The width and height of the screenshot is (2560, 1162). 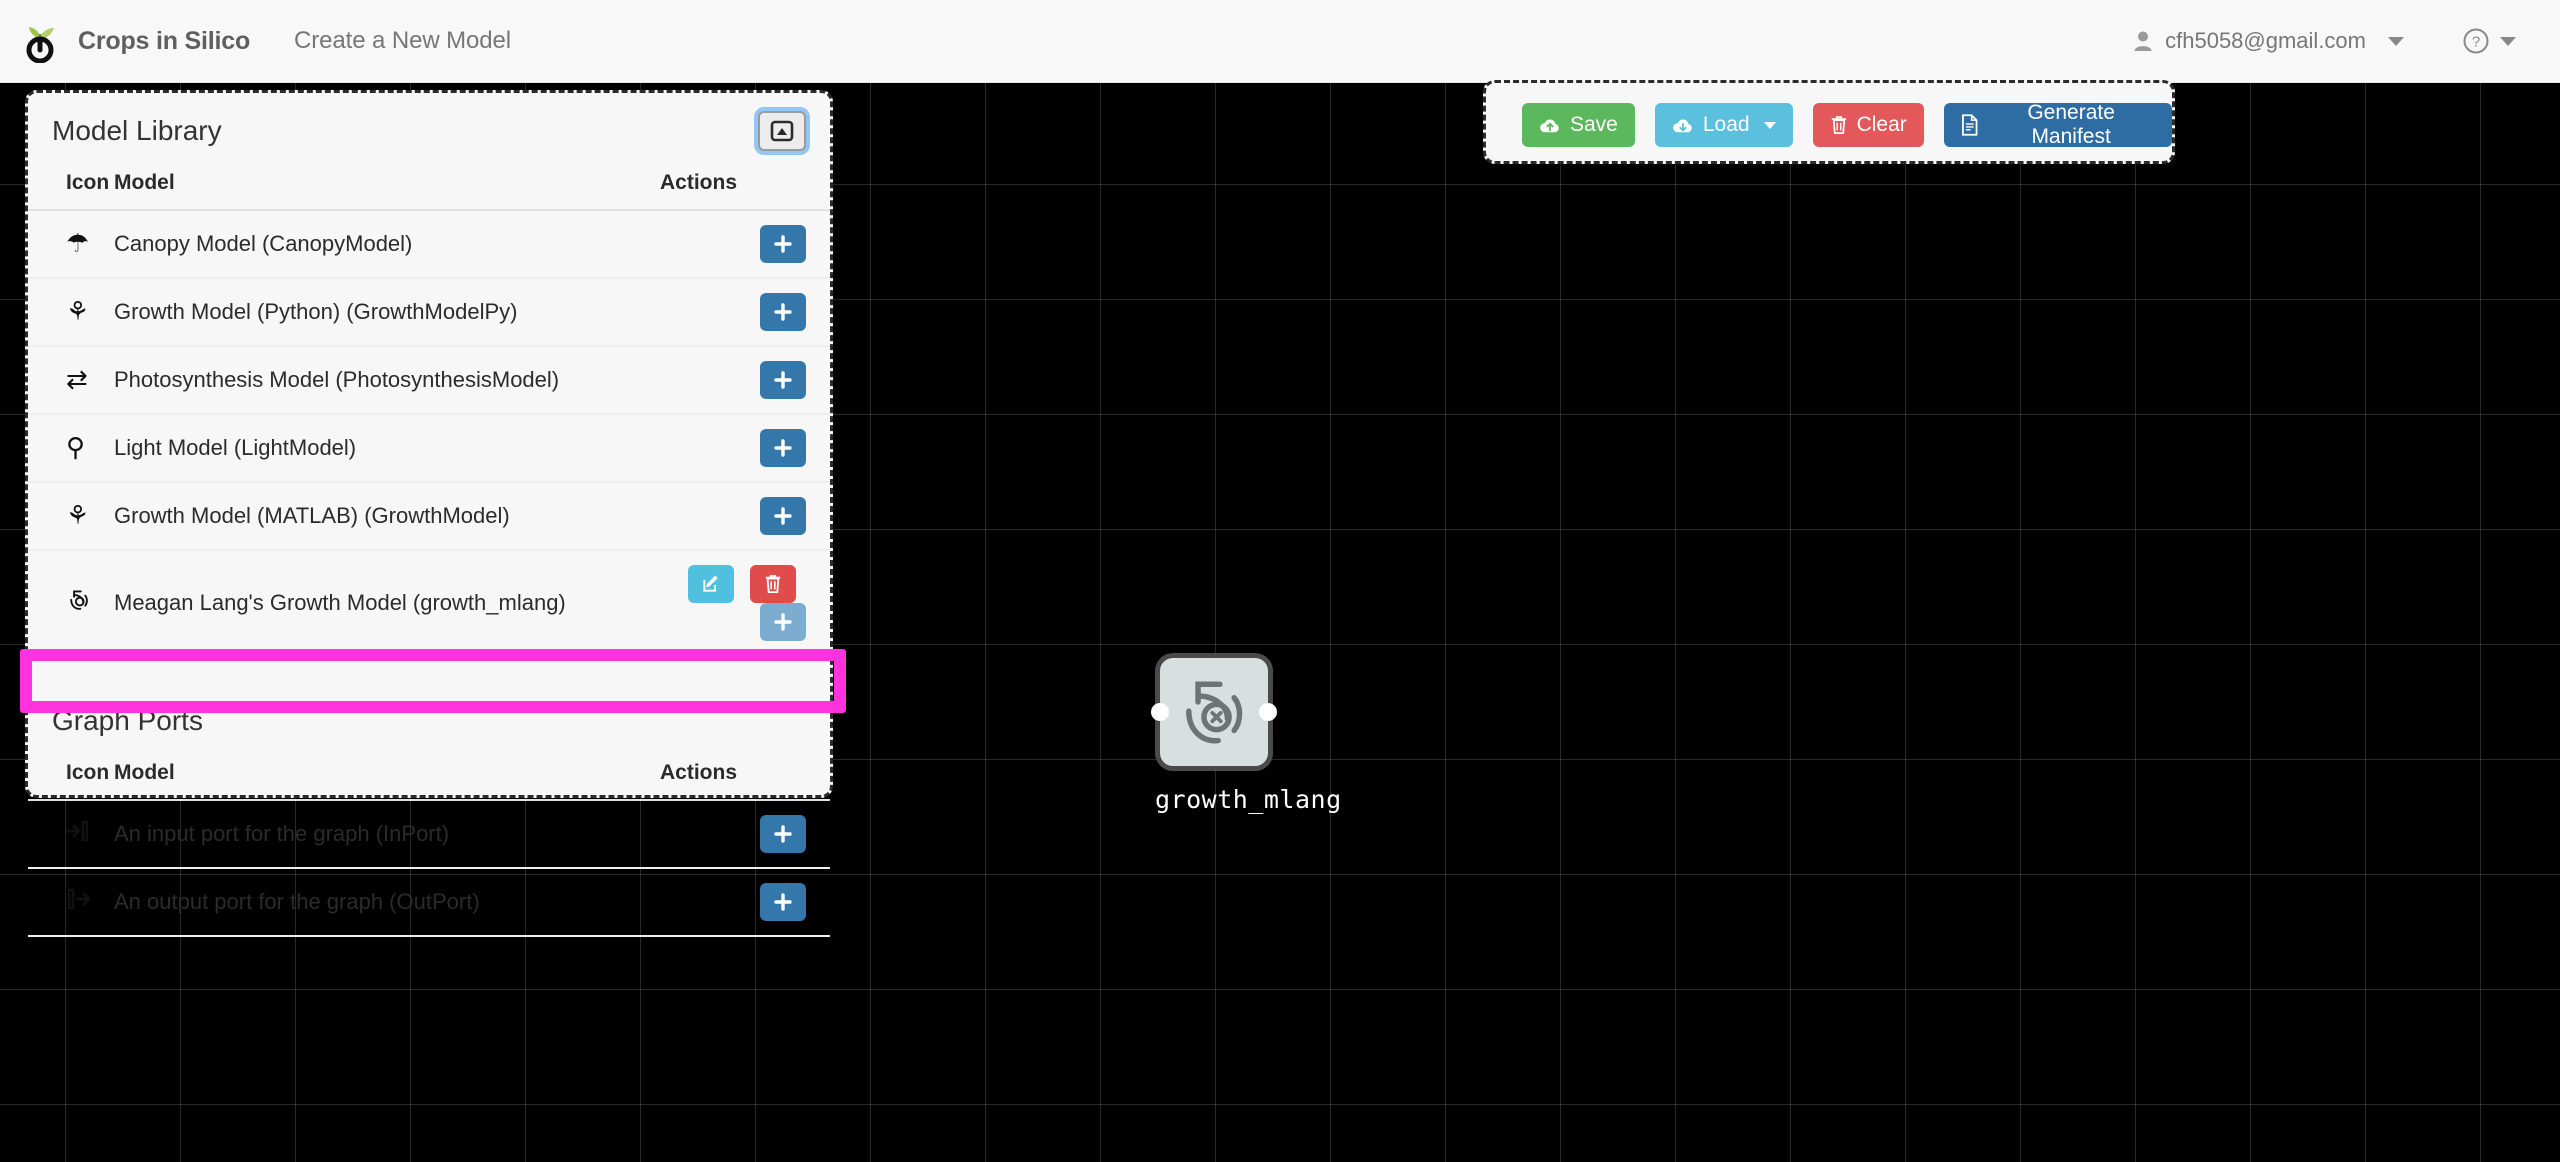 I want to click on save-button: Save, so click(x=1578, y=125).